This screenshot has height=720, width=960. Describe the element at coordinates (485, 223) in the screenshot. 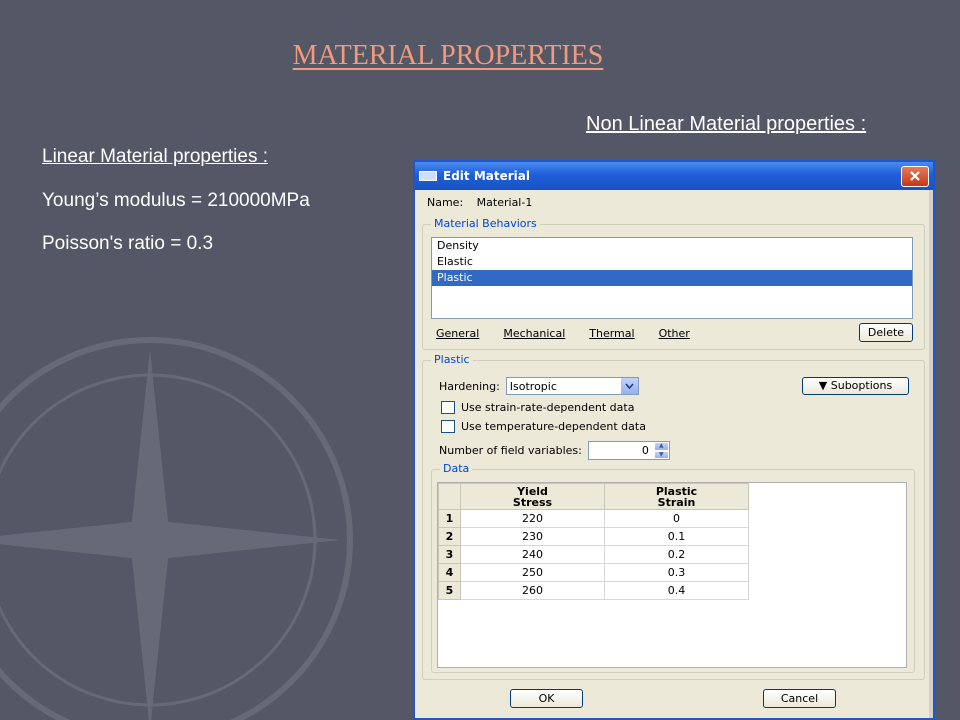

I see `material-behaviors-label: Material Behaviors` at that location.